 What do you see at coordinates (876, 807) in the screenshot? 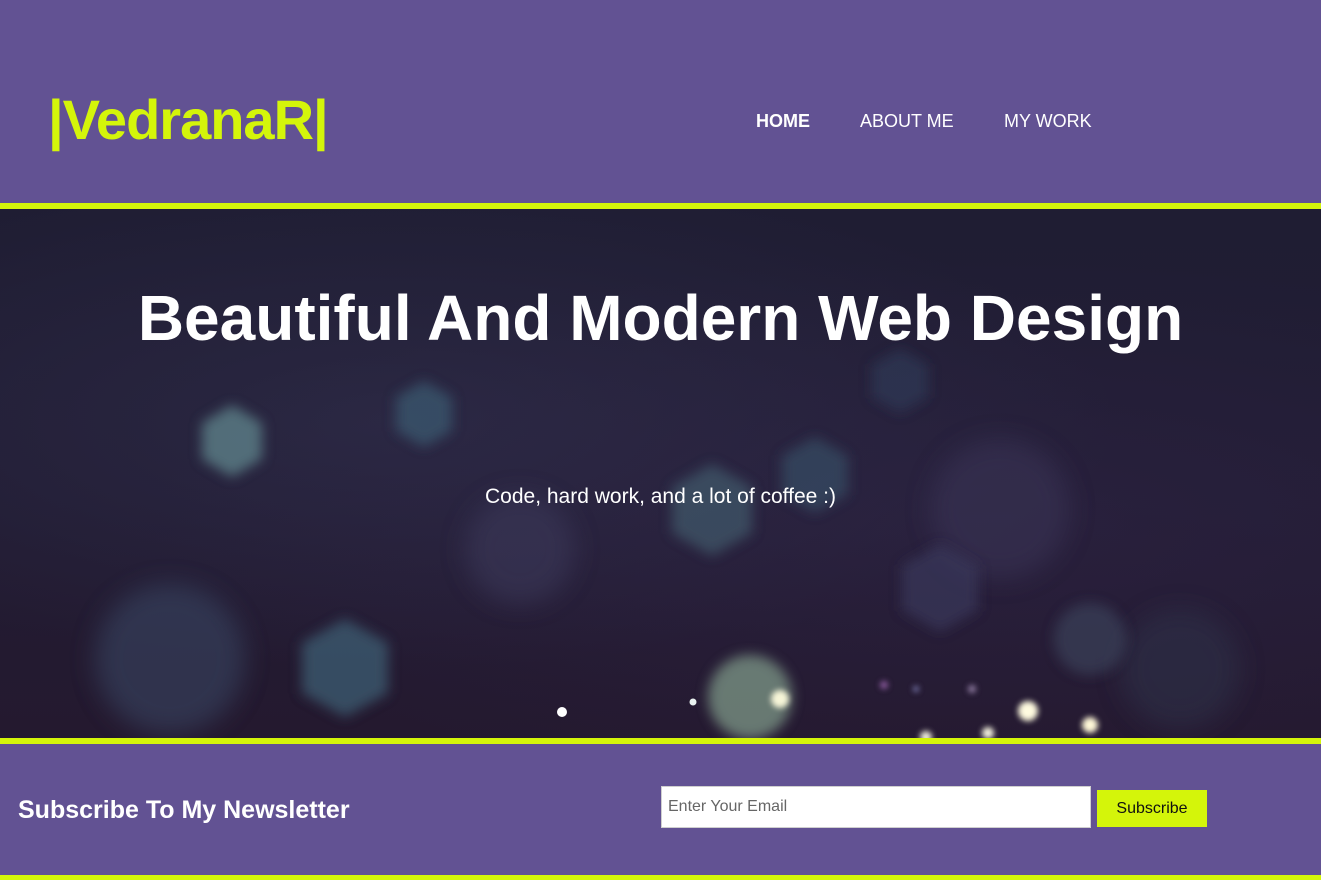
I see `newsletter-email-input` at bounding box center [876, 807].